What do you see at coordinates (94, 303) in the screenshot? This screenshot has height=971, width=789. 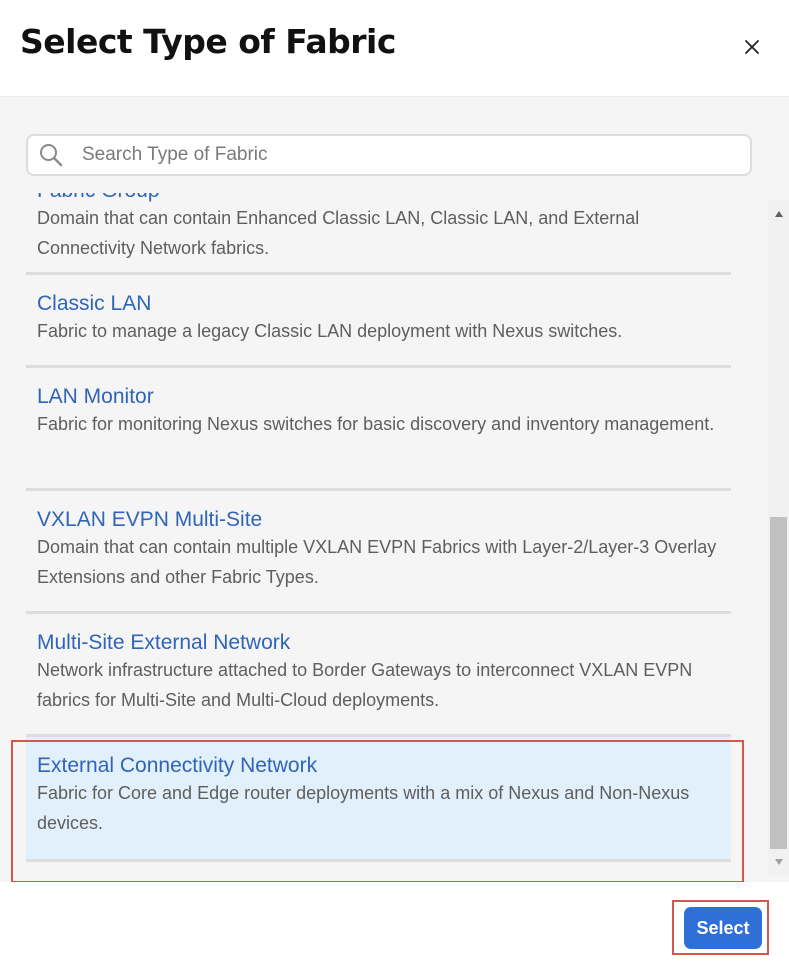 I see `fabric-type-name: Classic LAN` at bounding box center [94, 303].